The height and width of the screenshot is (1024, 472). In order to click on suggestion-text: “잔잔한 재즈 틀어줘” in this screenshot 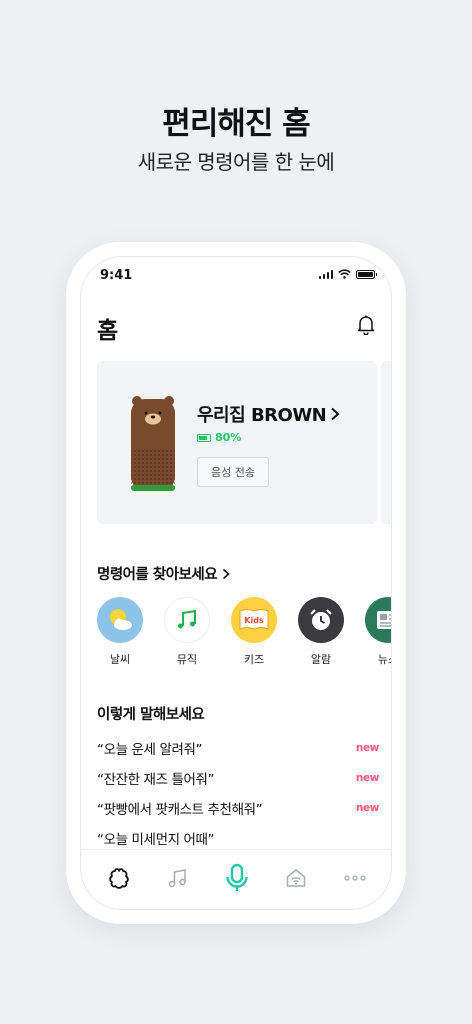, I will do `click(156, 780)`.